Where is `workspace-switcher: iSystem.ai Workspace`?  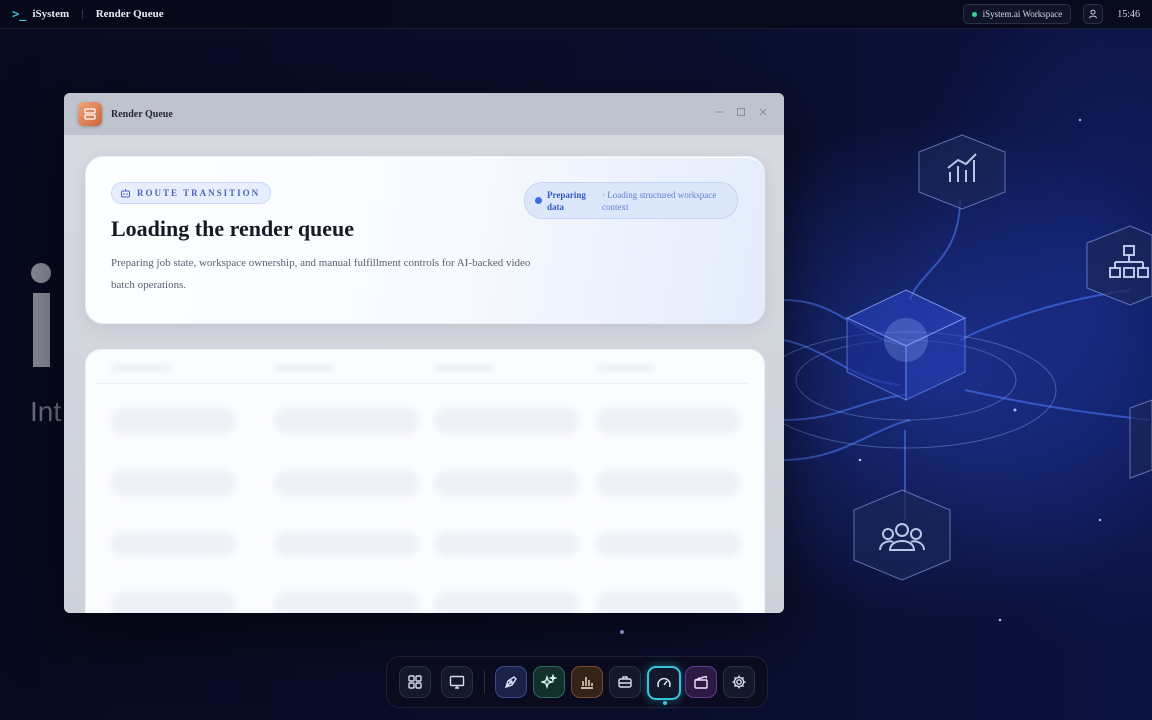 workspace-switcher: iSystem.ai Workspace is located at coordinates (1017, 14).